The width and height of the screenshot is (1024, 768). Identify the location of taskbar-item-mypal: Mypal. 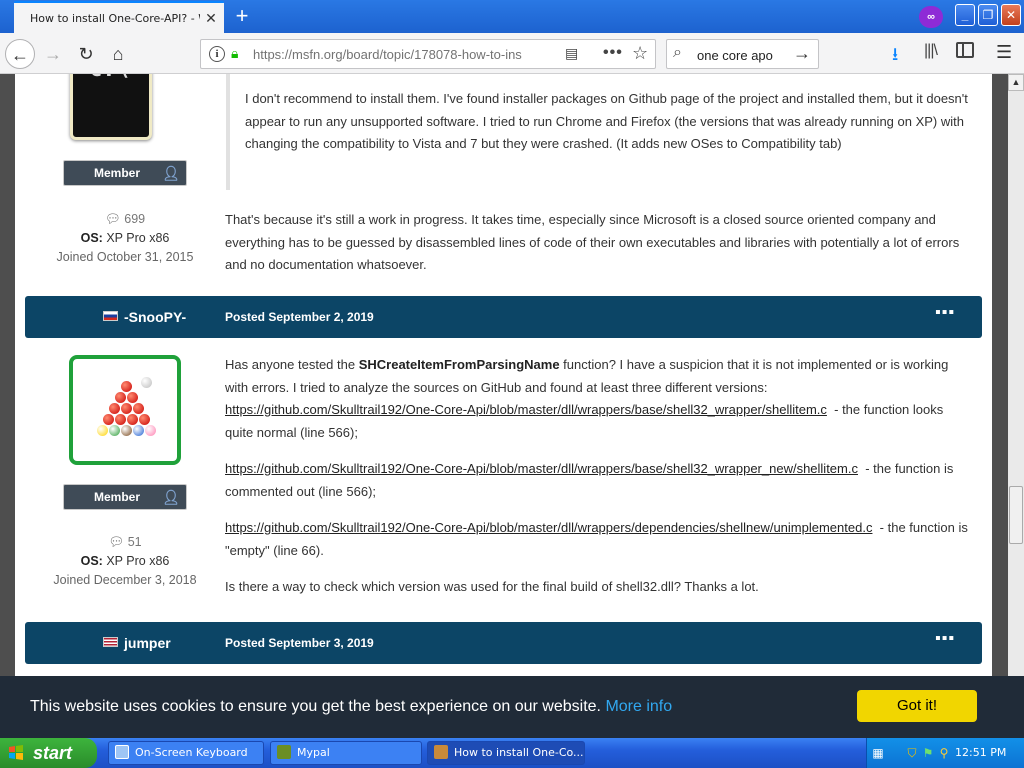
(346, 753).